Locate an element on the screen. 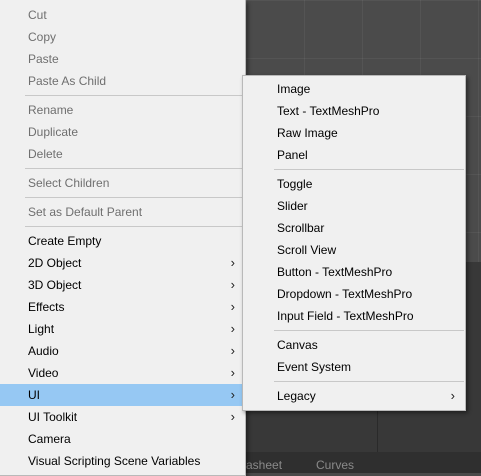 The image size is (481, 476). submenu-item-legacy: Legacy › is located at coordinates (354, 396).